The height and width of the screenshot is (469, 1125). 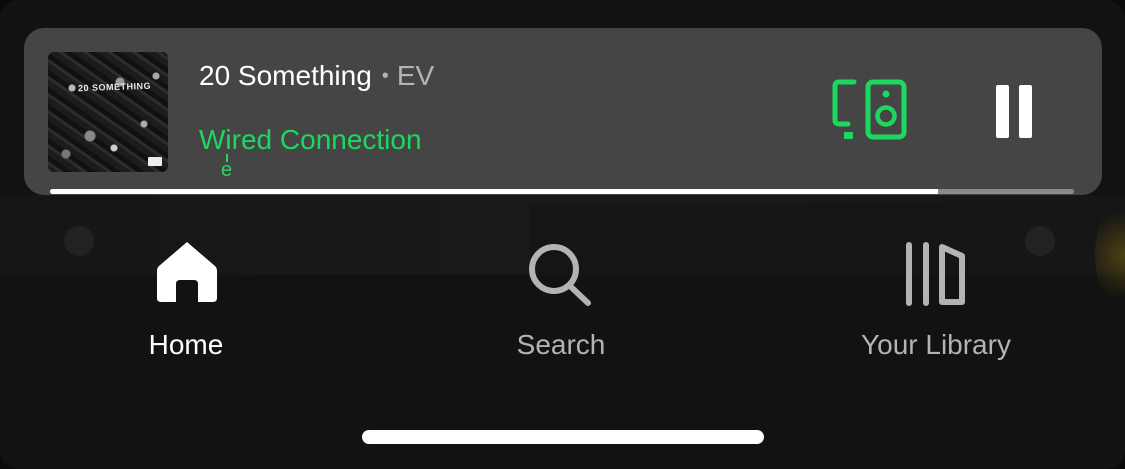 I want to click on pause-icon, so click(x=1002, y=111).